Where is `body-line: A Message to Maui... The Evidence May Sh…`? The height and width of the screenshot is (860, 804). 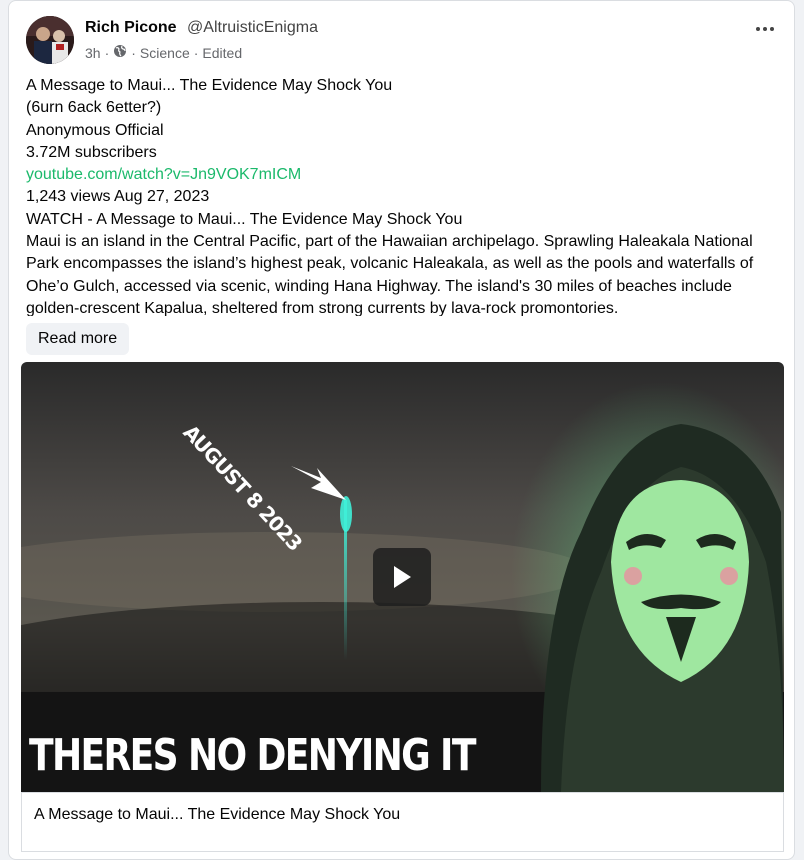
body-line: A Message to Maui... The Evidence May Sh… is located at coordinates (209, 85).